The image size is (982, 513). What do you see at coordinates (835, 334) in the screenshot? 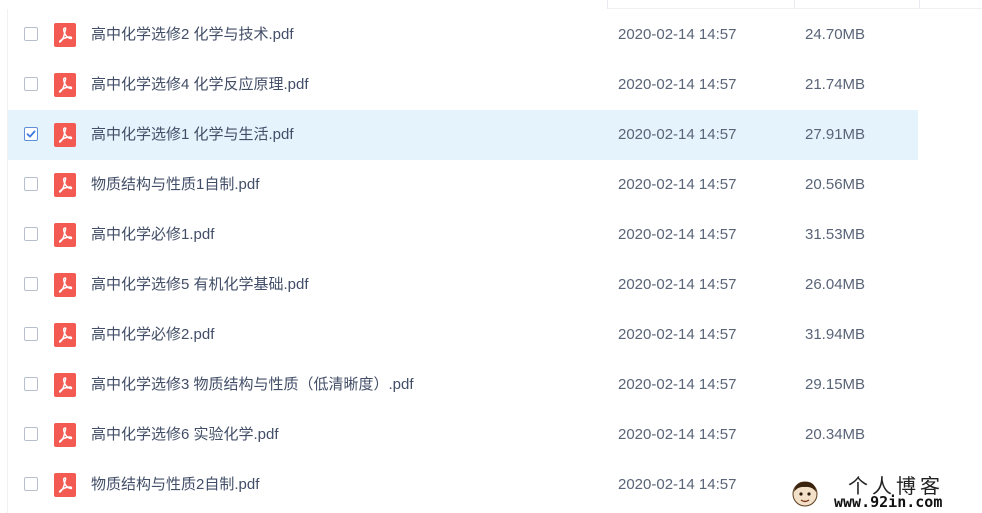
I see `file-size: 31.94MB` at bounding box center [835, 334].